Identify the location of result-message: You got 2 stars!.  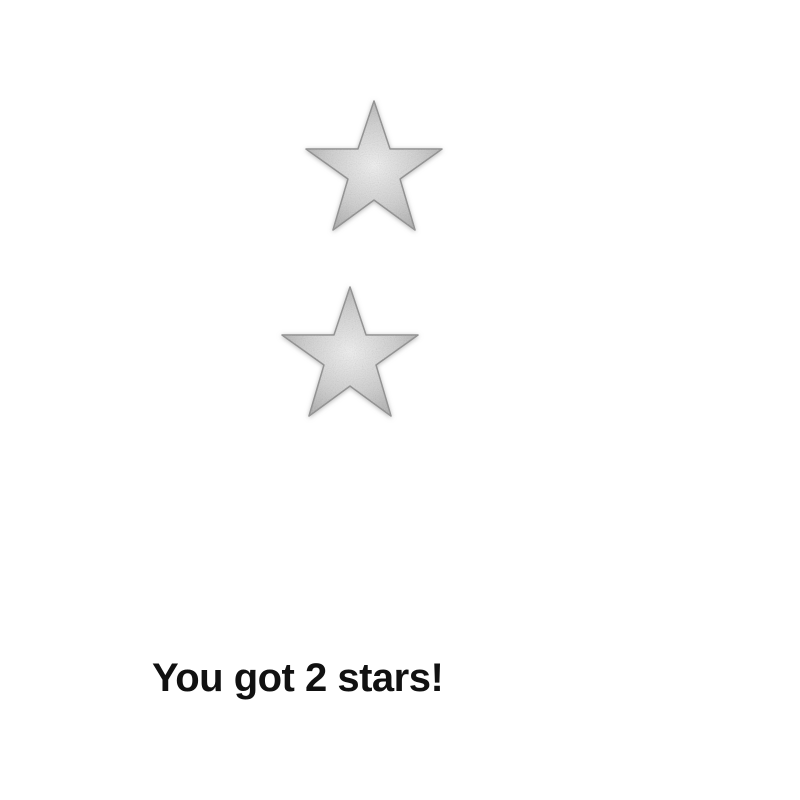
(298, 678).